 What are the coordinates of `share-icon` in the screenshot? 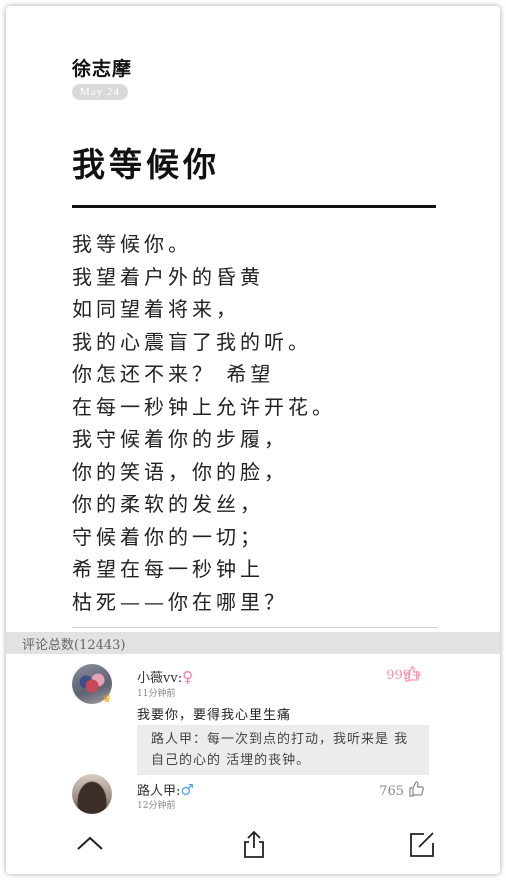 It's located at (254, 844).